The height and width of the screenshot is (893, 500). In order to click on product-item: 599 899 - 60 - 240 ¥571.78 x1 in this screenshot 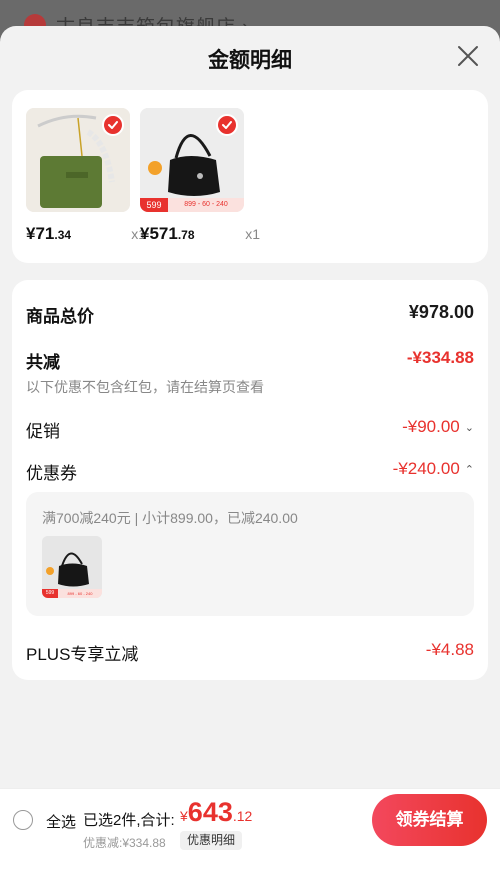, I will do `click(200, 175)`.